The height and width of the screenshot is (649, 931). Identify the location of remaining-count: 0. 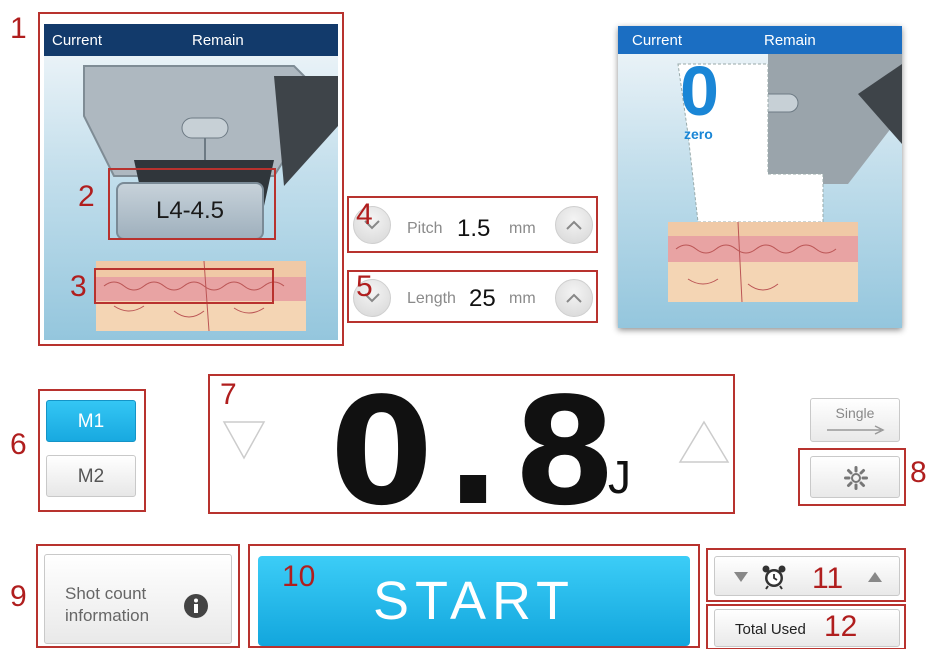
(699, 91).